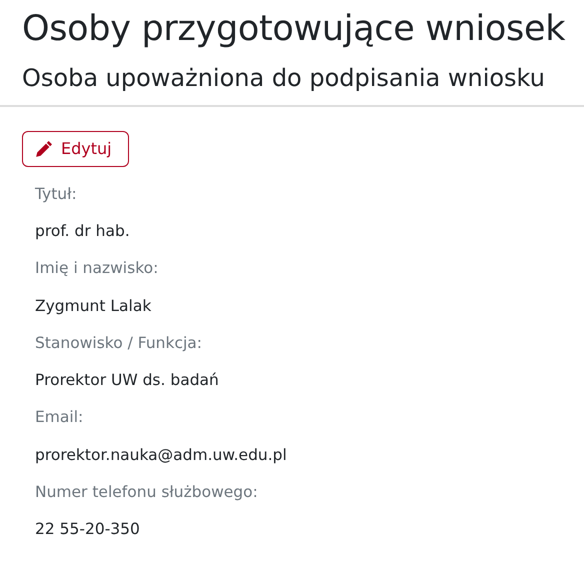 The width and height of the screenshot is (584, 572). I want to click on field-value: prof. dr hab., so click(83, 231).